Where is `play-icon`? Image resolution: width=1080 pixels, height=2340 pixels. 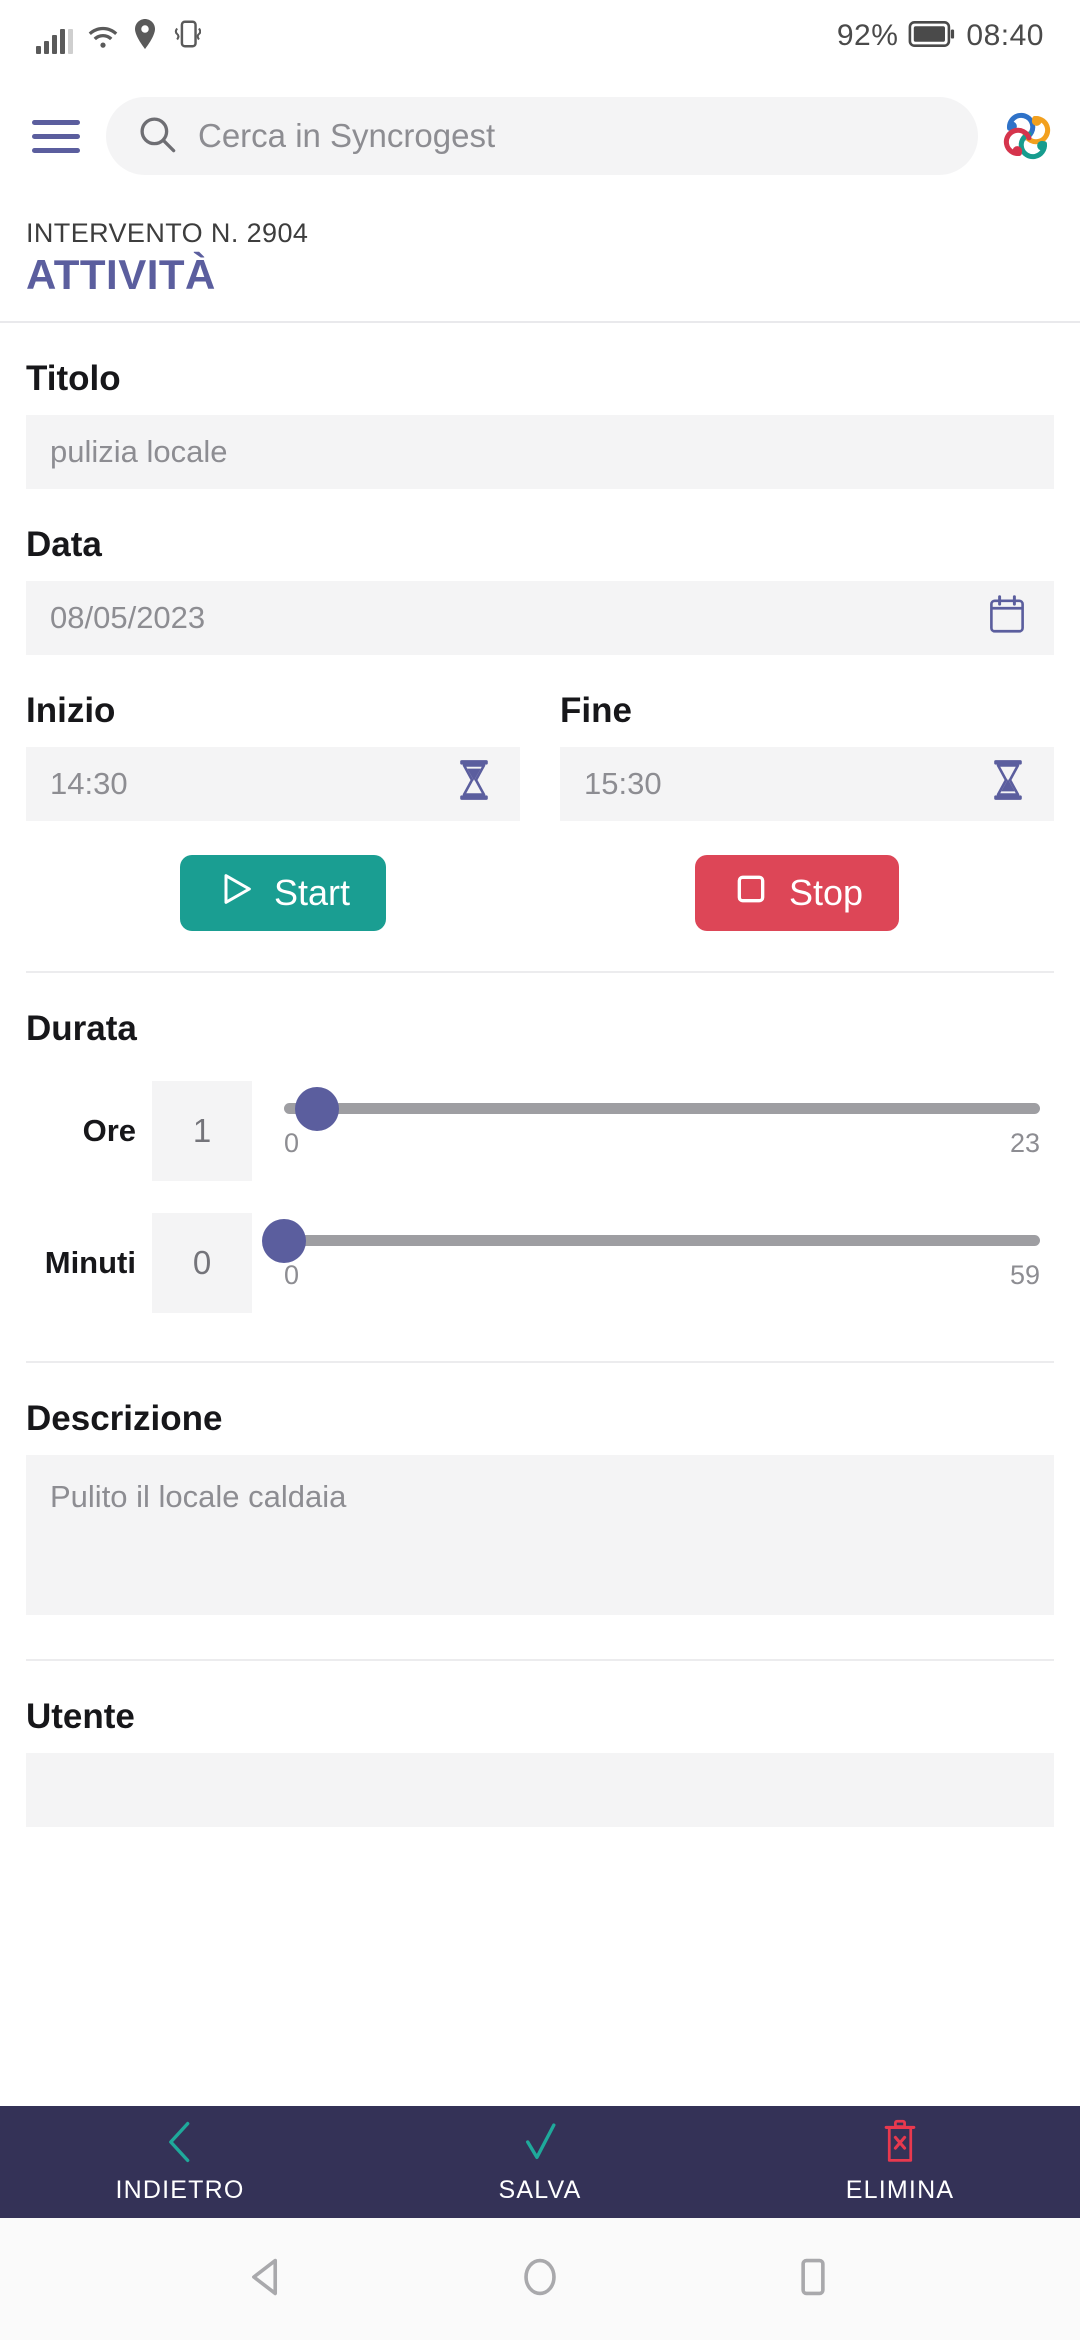
play-icon is located at coordinates (236, 893).